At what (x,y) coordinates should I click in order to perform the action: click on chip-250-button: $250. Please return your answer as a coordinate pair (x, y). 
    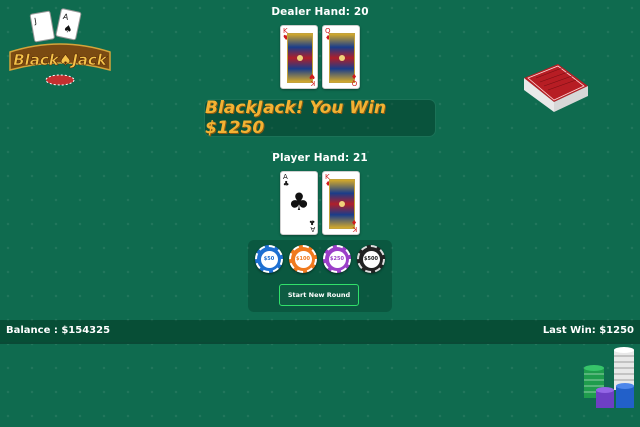
    Looking at the image, I should click on (337, 259).